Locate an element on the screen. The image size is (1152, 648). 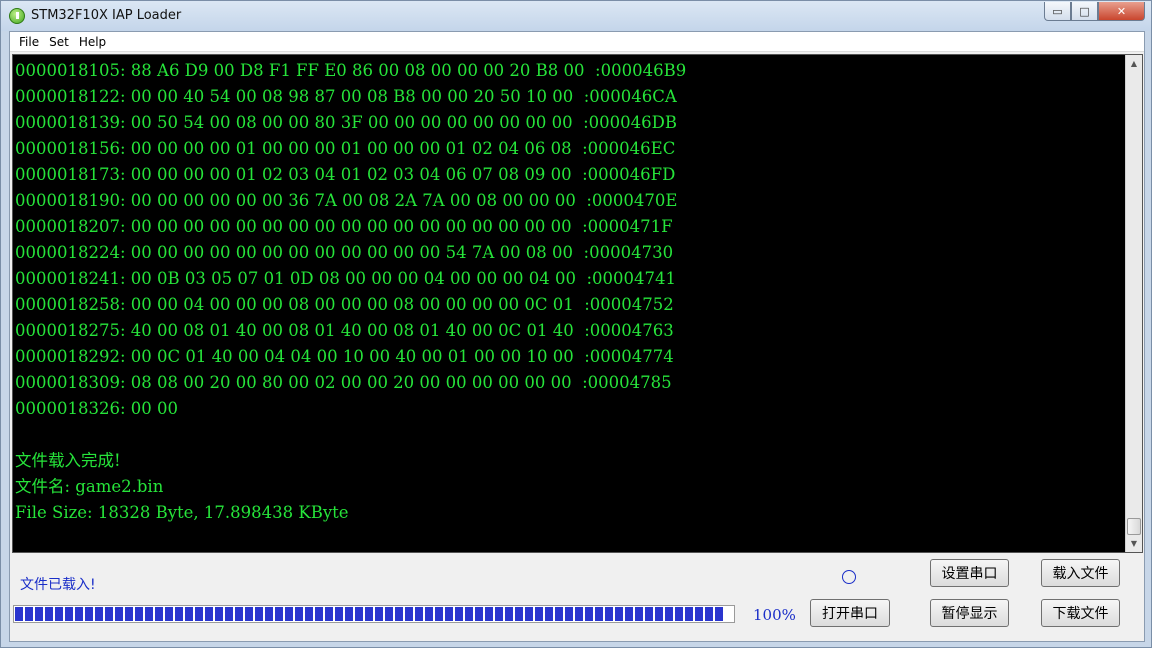
close-button: ✕ is located at coordinates (1121, 11).